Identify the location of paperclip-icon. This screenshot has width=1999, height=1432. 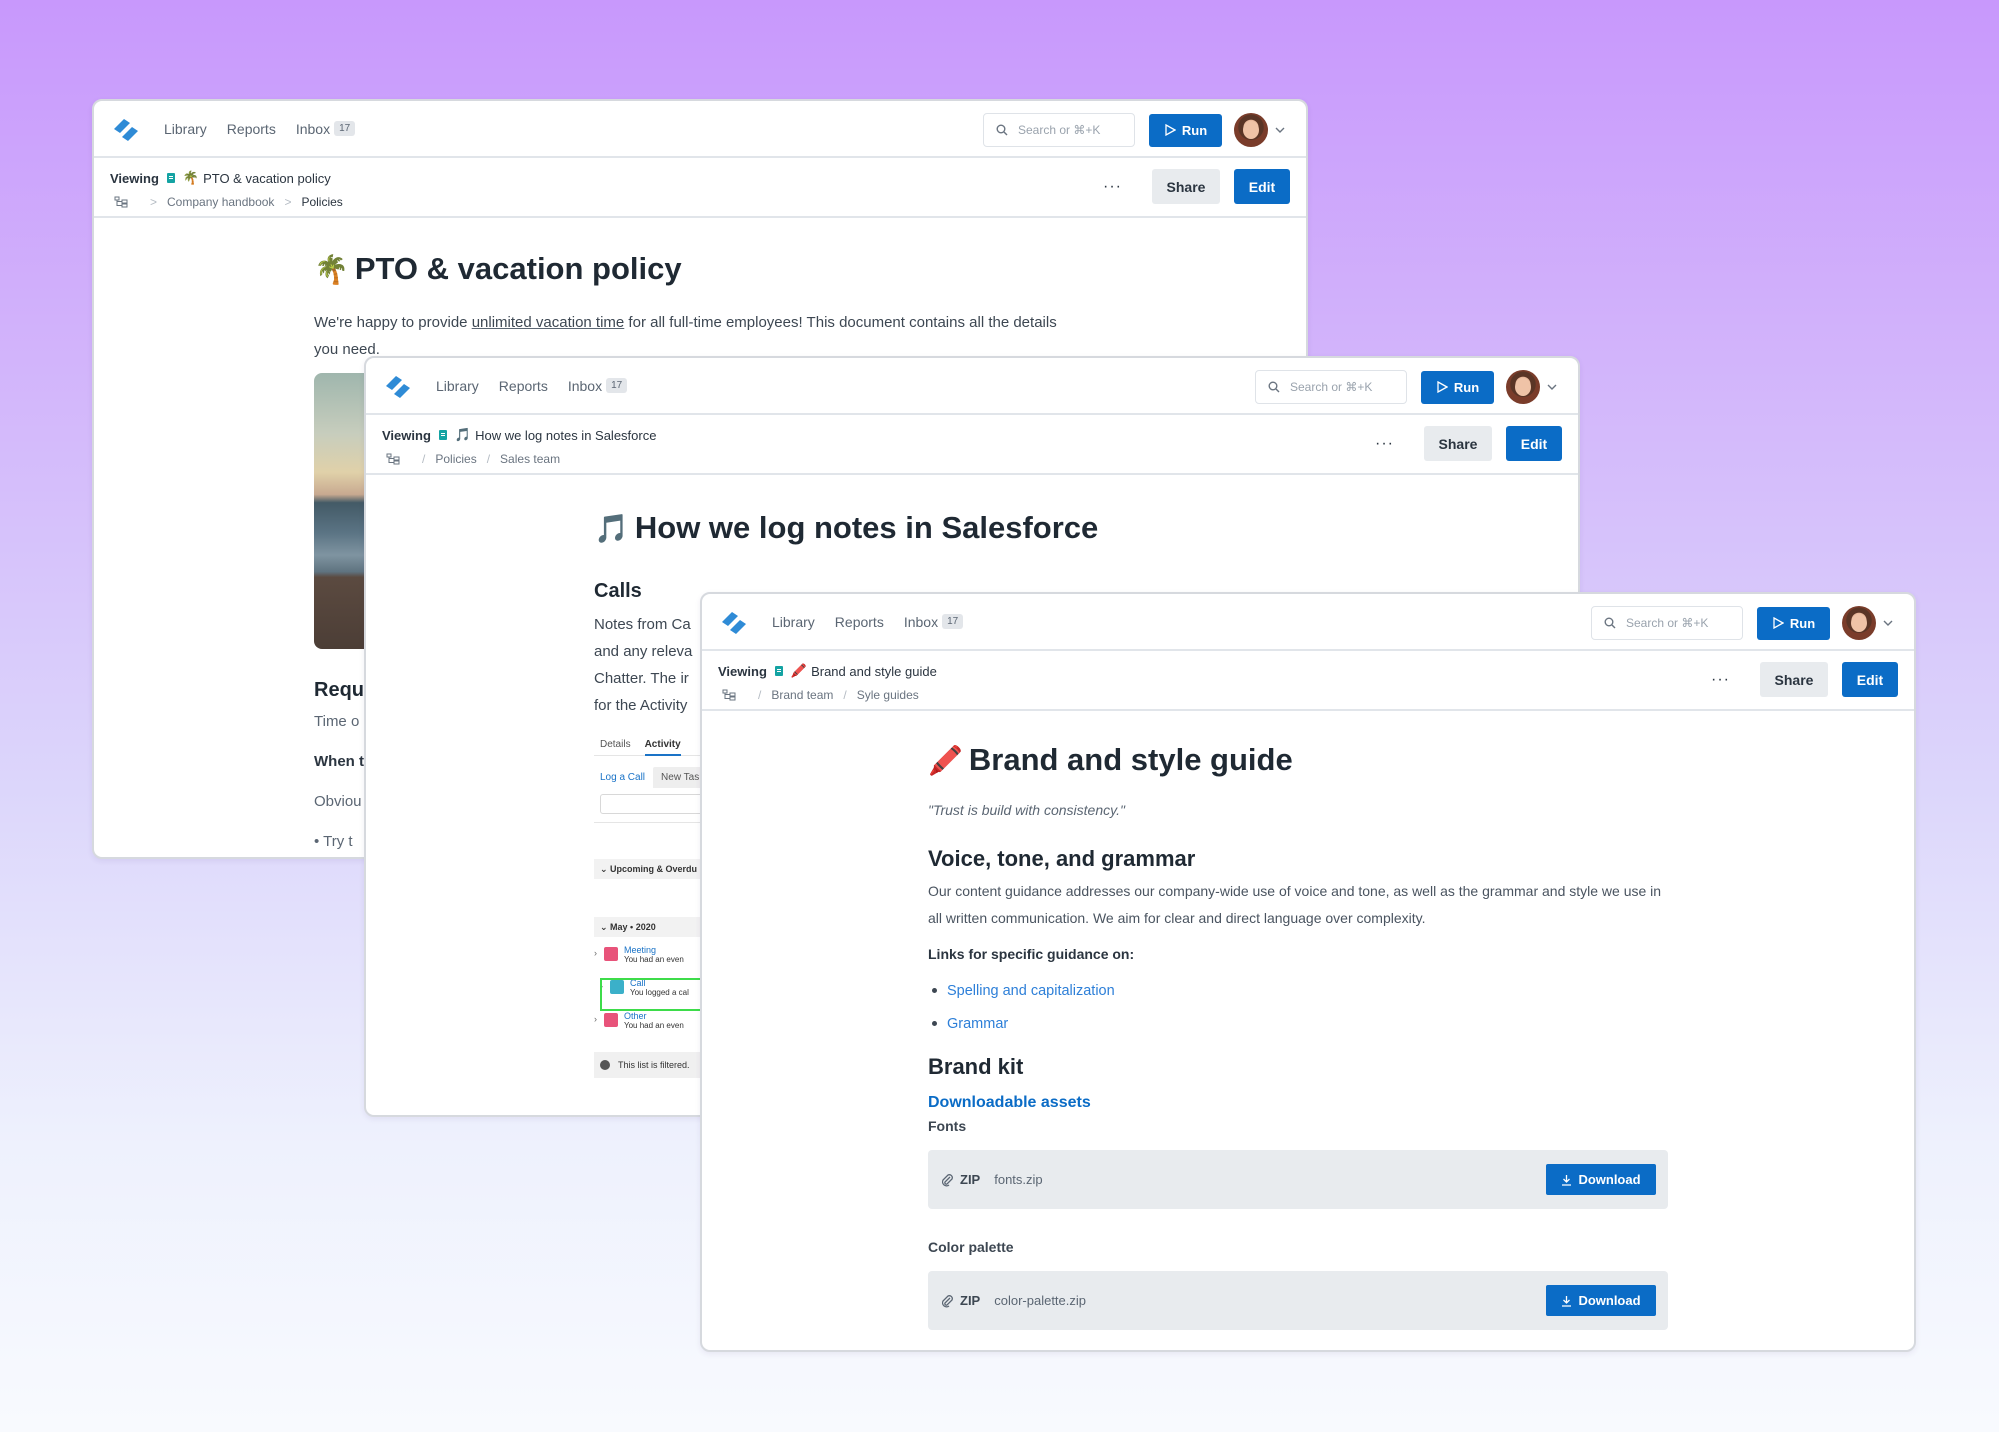
(947, 1300).